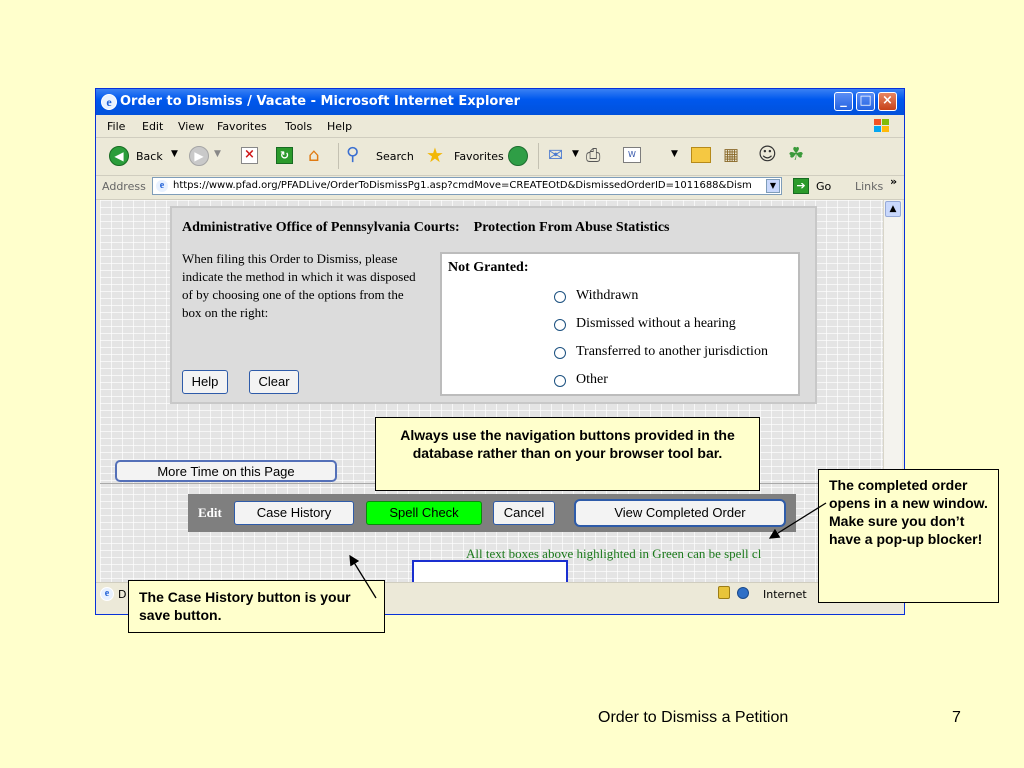  Describe the element at coordinates (693, 717) in the screenshot. I see `slide-footer-title: Order to Dismiss a Petition` at that location.